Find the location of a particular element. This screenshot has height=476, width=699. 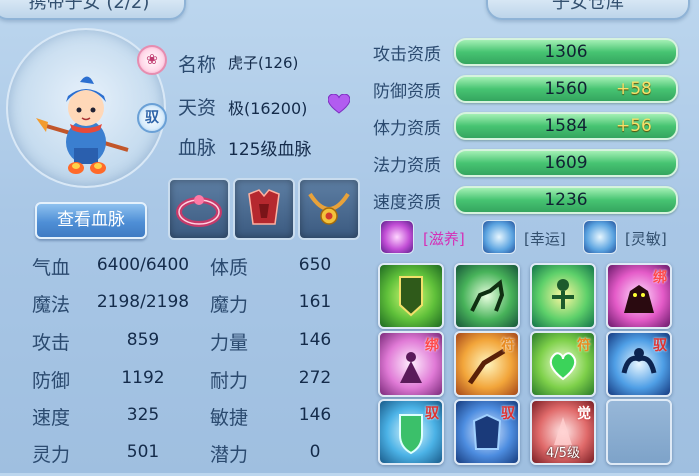

agility-skill-icon is located at coordinates (600, 237).